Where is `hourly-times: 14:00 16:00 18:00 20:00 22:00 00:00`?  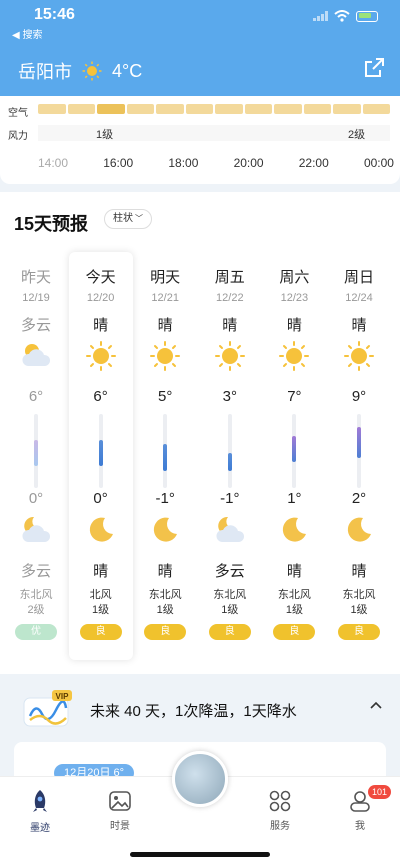 hourly-times: 14:00 16:00 18:00 20:00 22:00 00:00 is located at coordinates (219, 163).